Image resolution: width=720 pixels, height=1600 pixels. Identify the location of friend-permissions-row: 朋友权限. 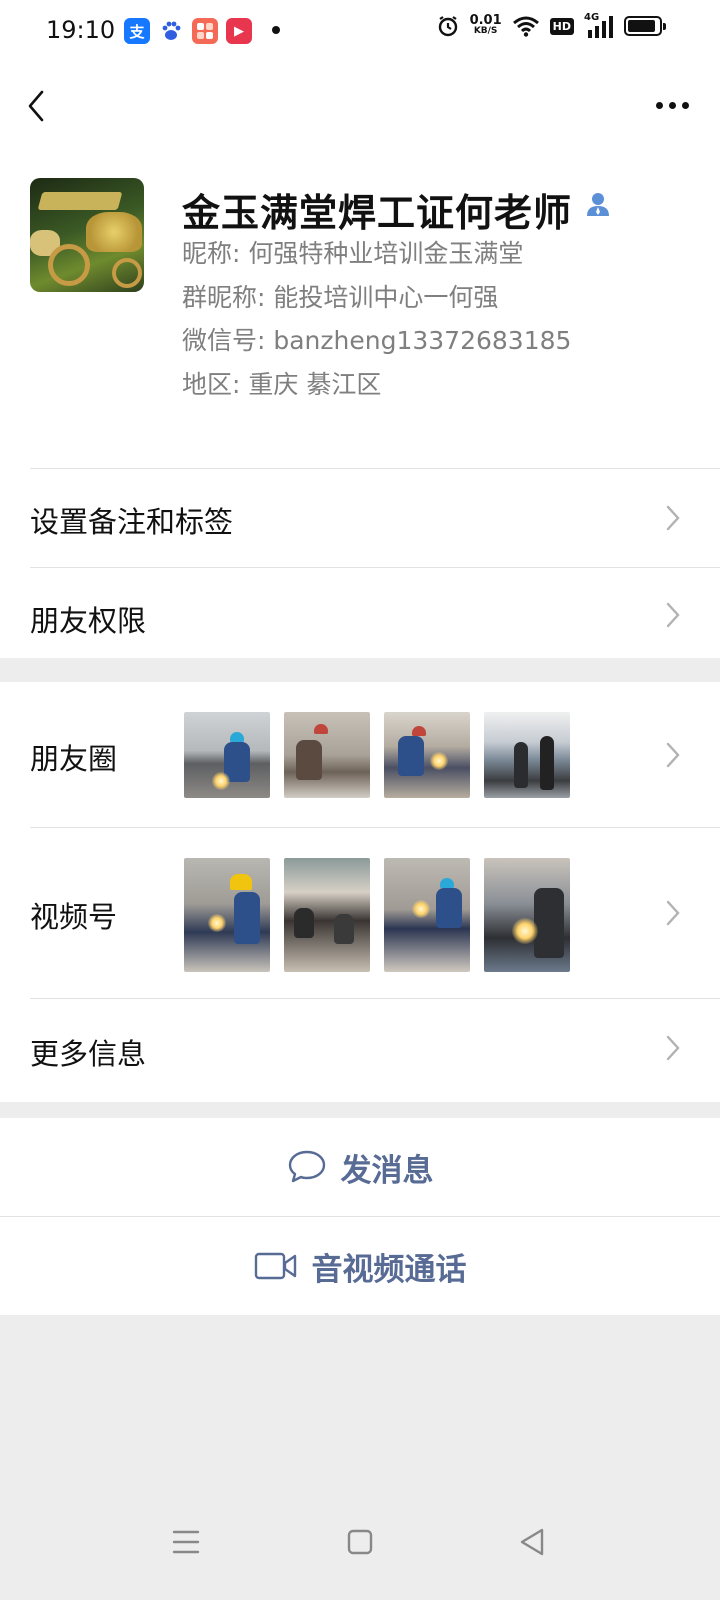
(360, 613).